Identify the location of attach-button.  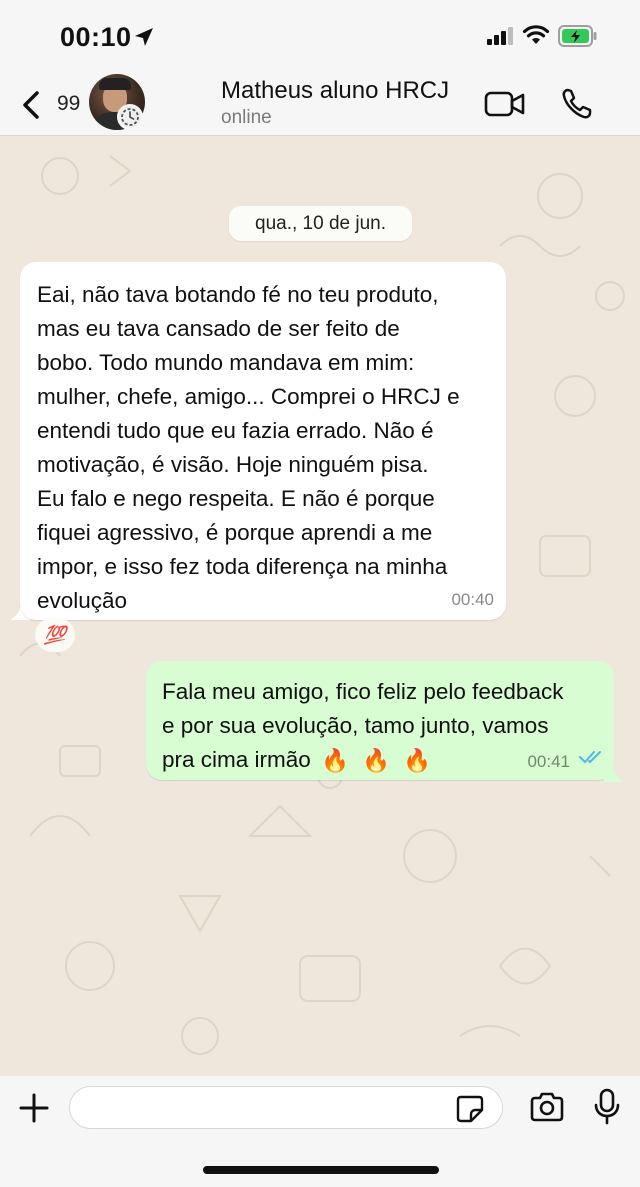
(34, 1110).